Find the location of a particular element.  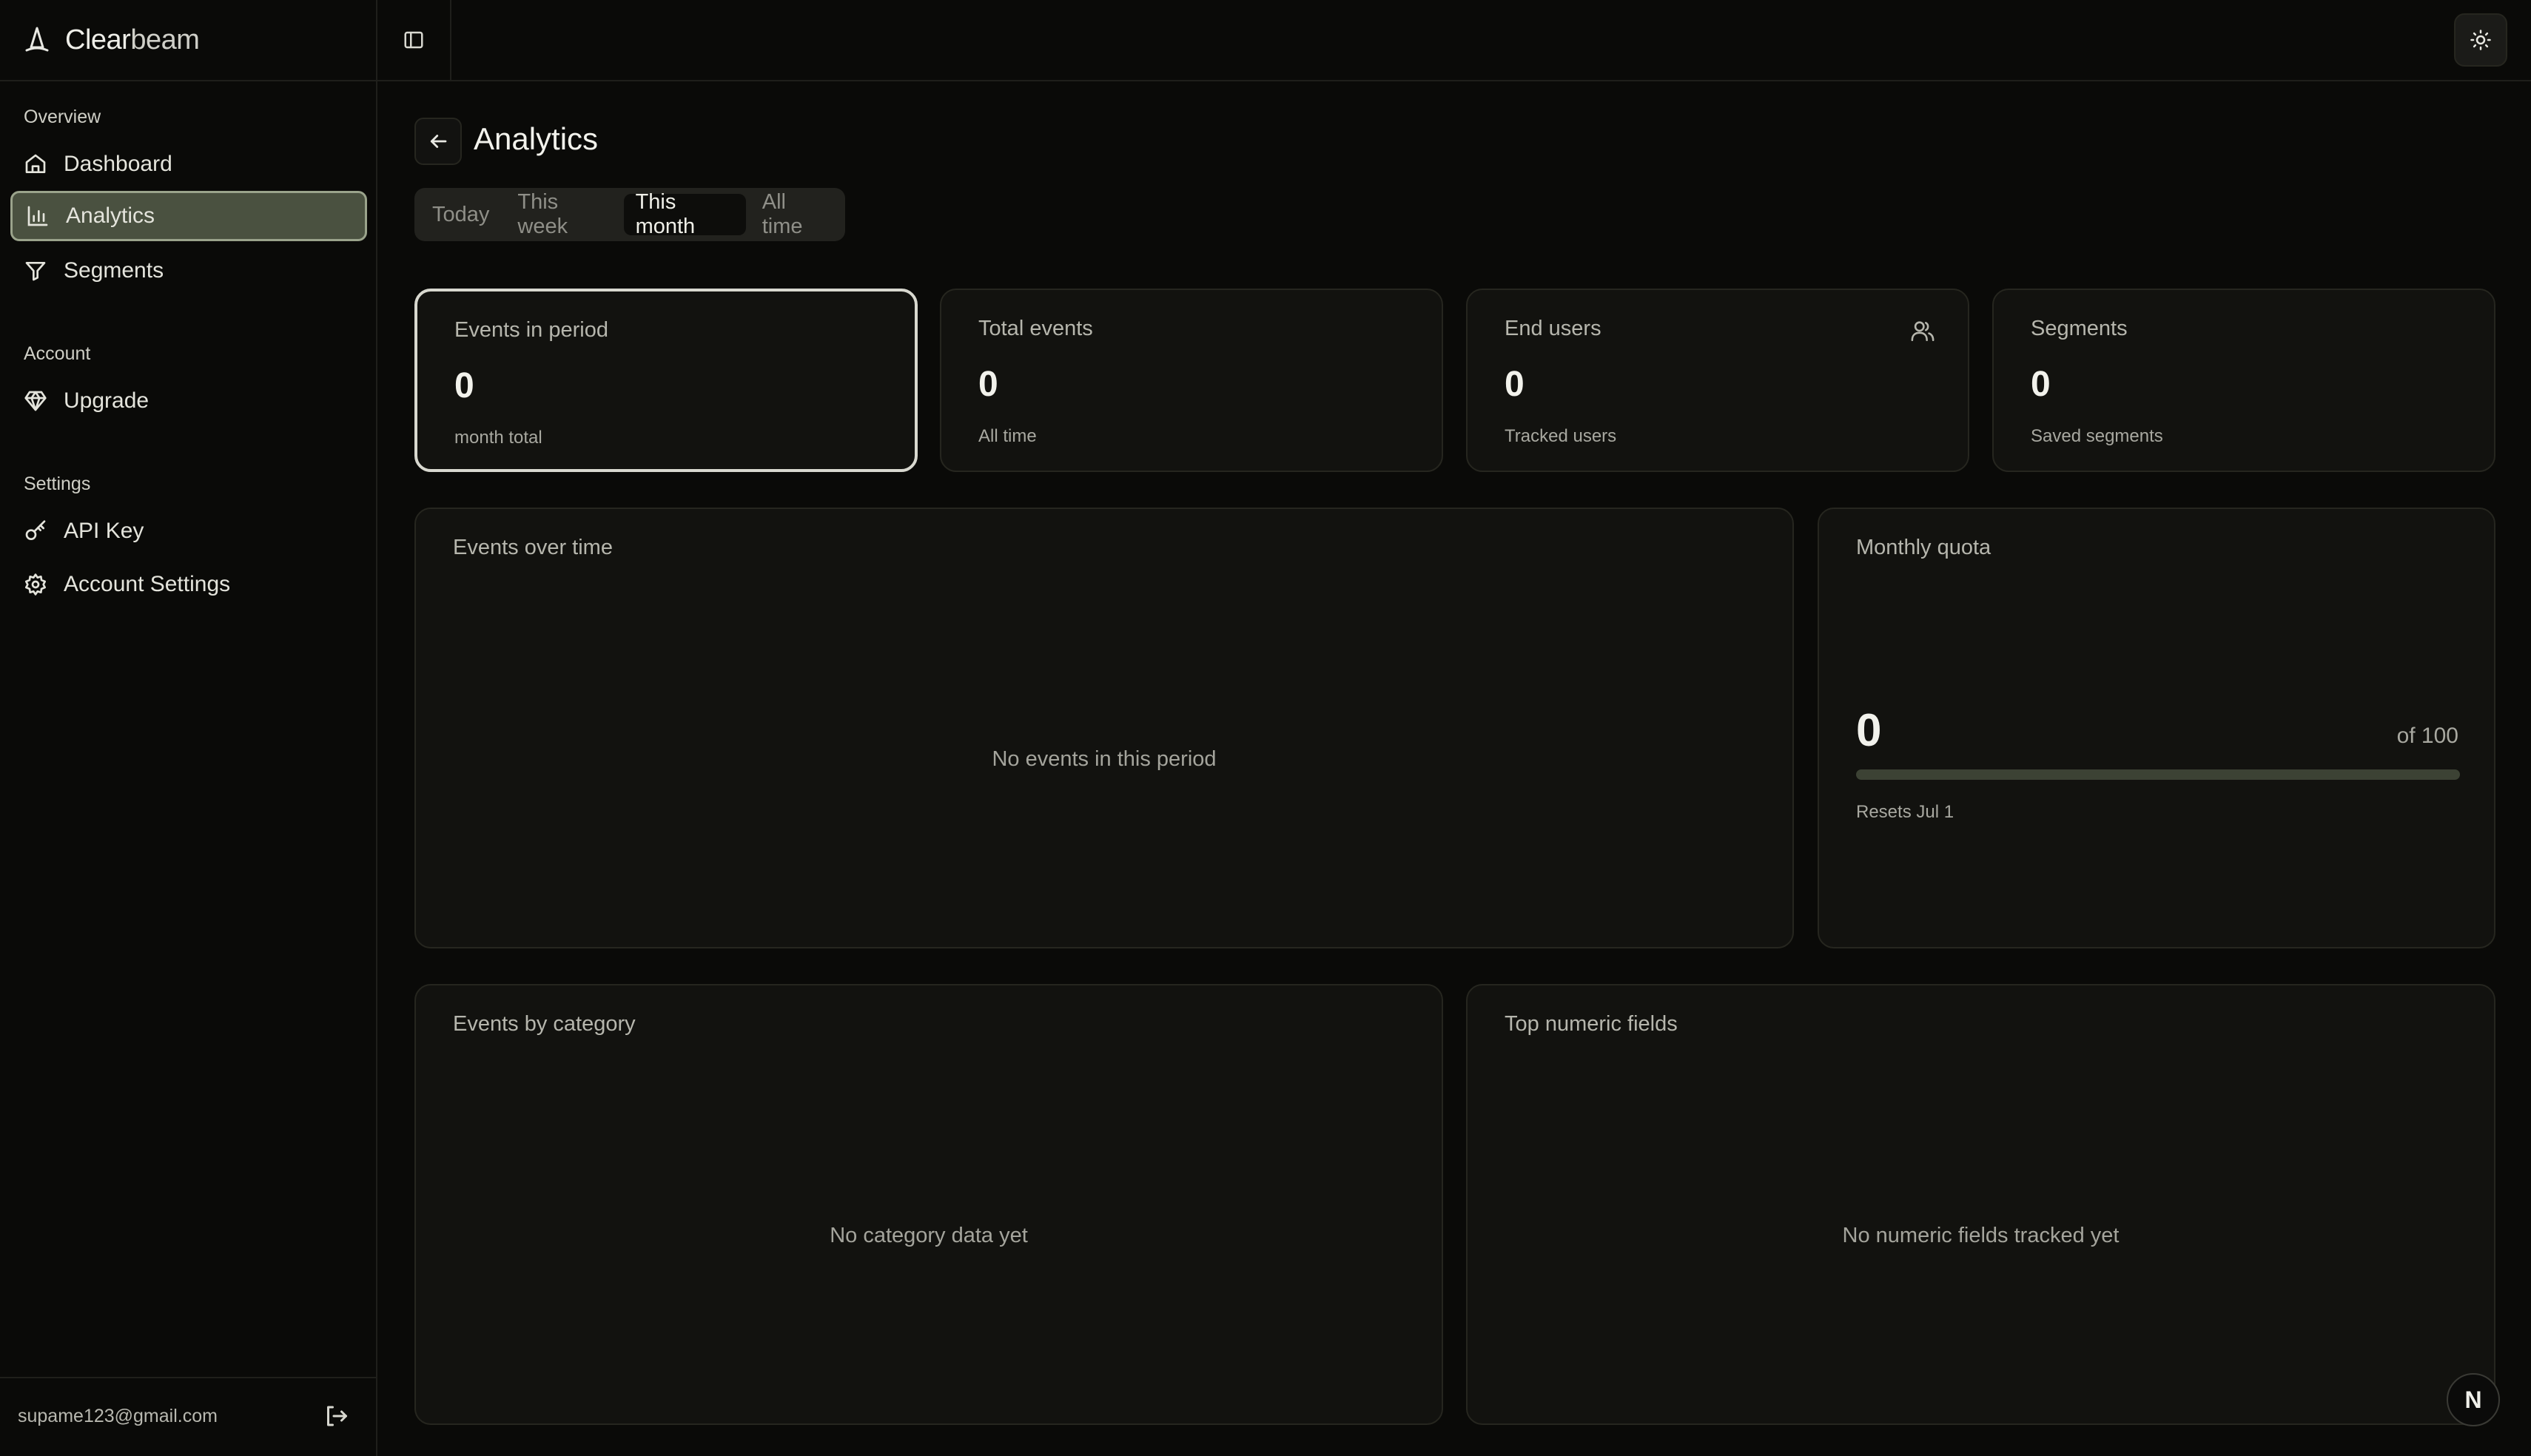

section-label-settings: Settings is located at coordinates (58, 484).